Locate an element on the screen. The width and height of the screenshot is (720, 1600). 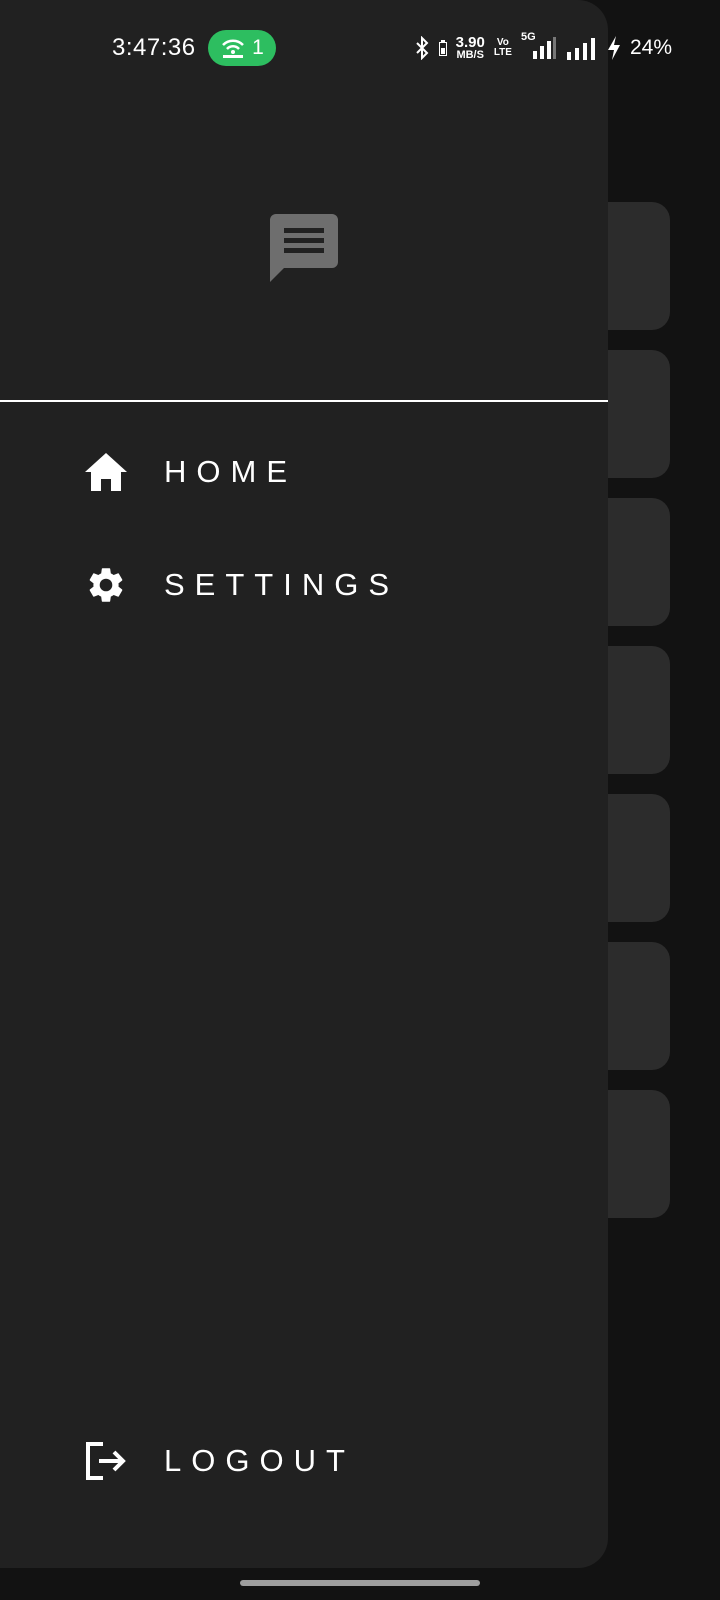
header-divider is located at coordinates (304, 401).